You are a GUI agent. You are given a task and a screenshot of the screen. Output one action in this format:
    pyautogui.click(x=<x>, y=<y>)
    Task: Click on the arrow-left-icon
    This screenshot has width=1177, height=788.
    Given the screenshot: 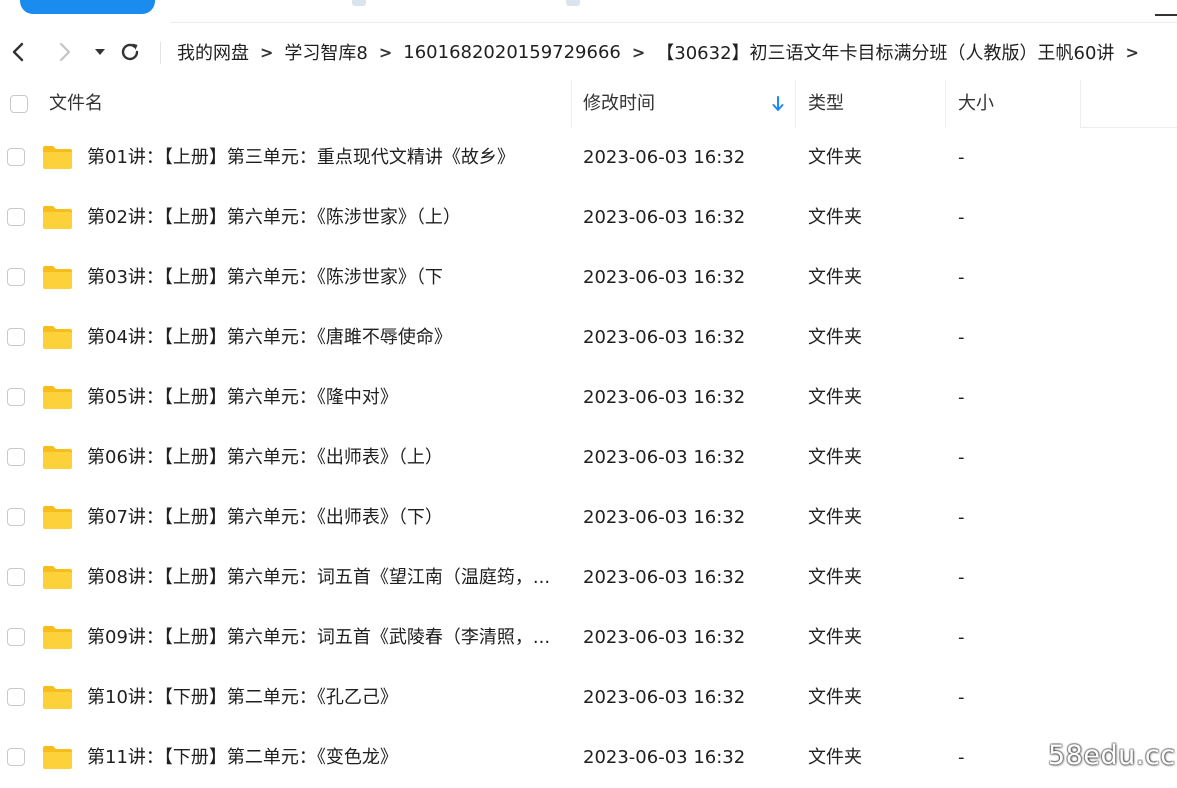 What is the action you would take?
    pyautogui.click(x=18, y=52)
    